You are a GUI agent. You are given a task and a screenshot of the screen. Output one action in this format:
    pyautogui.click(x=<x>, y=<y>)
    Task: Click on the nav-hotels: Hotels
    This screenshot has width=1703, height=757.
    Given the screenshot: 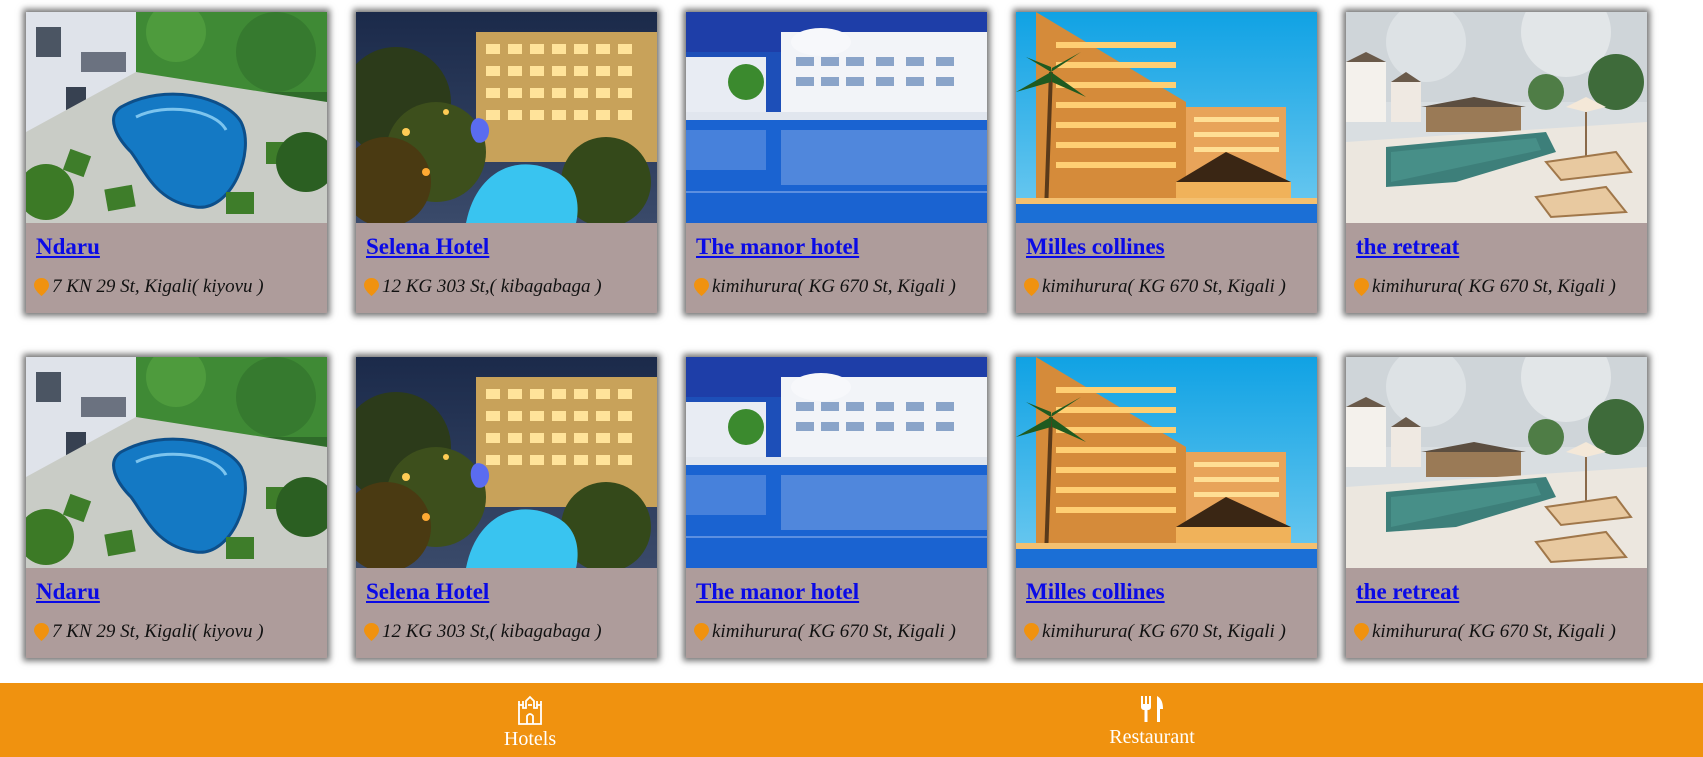 What is the action you would take?
    pyautogui.click(x=530, y=720)
    